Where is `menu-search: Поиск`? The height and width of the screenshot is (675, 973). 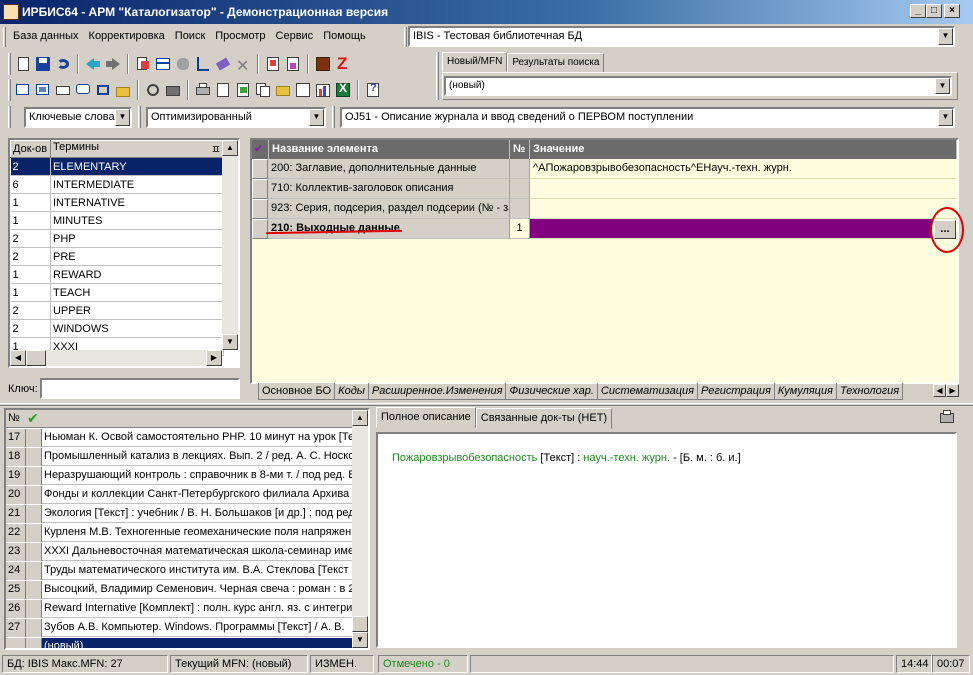 menu-search: Поиск is located at coordinates (190, 36).